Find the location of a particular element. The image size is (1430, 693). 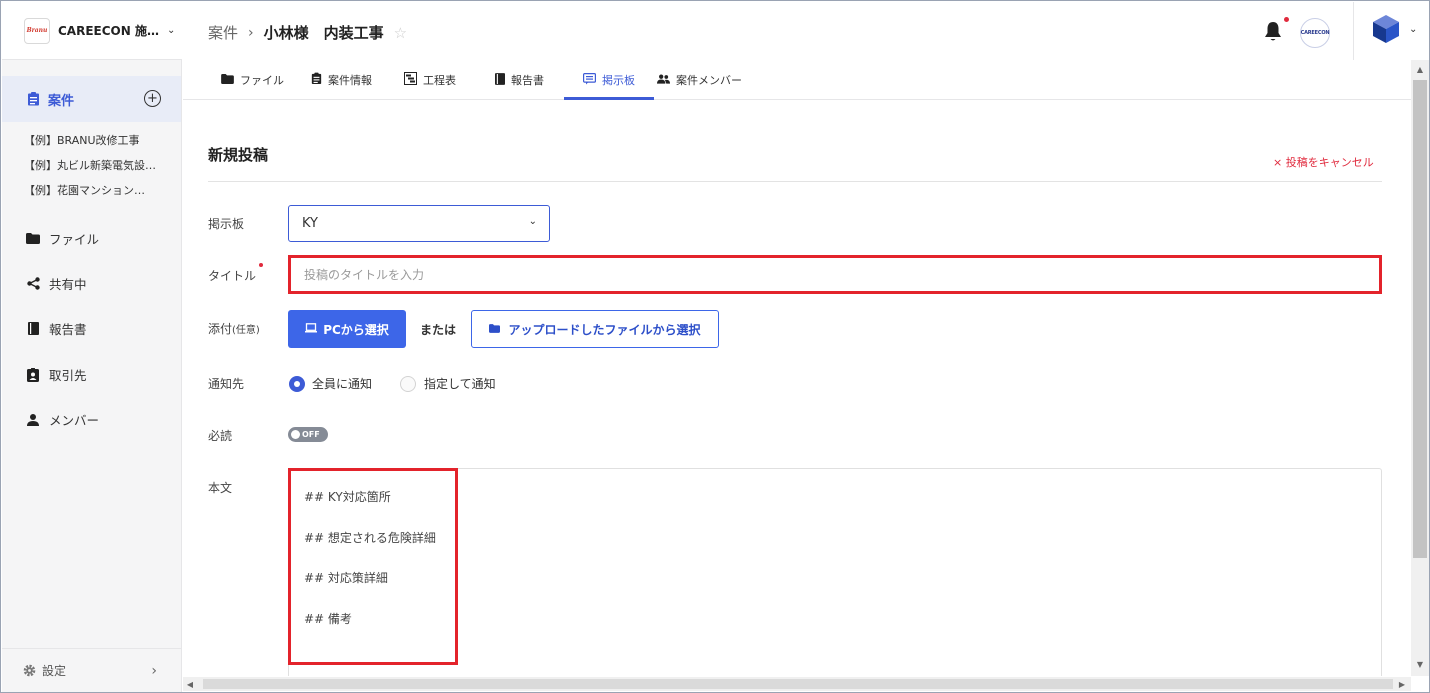

horizontal-scrollbar: ◀ ▶ is located at coordinates (797, 684).